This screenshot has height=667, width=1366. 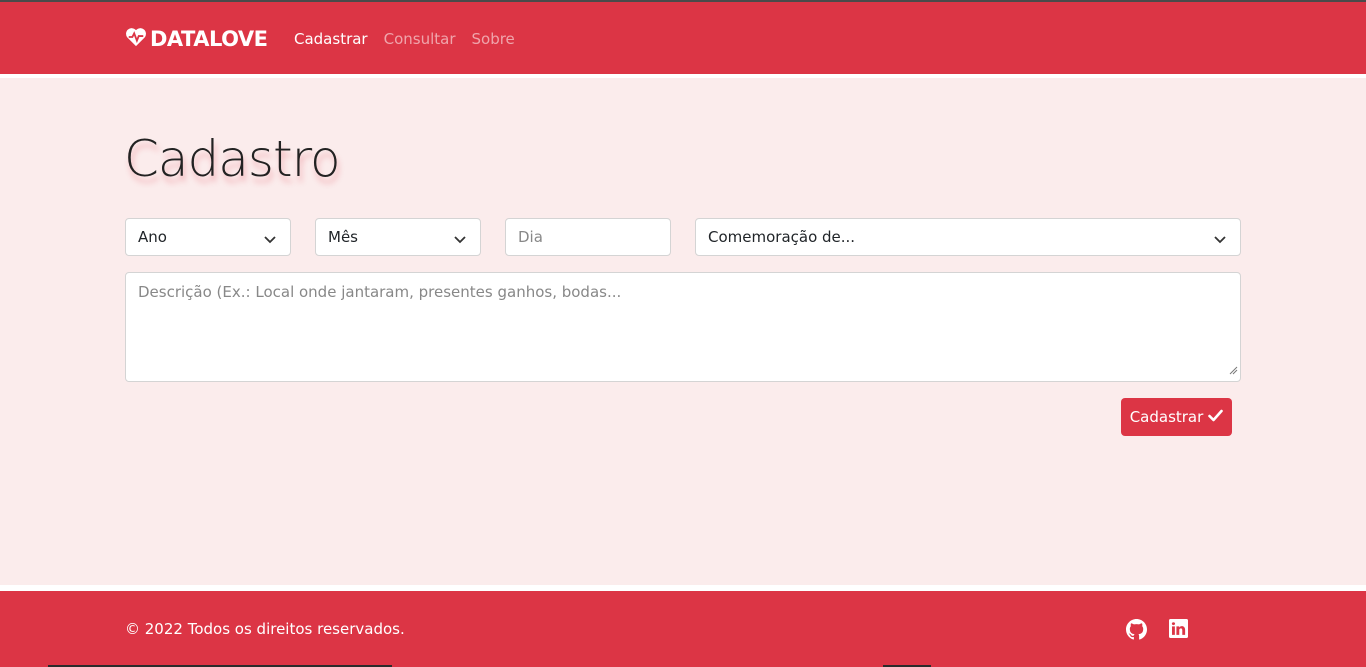 What do you see at coordinates (1166, 417) in the screenshot?
I see `submit-button-label: Cadastrar` at bounding box center [1166, 417].